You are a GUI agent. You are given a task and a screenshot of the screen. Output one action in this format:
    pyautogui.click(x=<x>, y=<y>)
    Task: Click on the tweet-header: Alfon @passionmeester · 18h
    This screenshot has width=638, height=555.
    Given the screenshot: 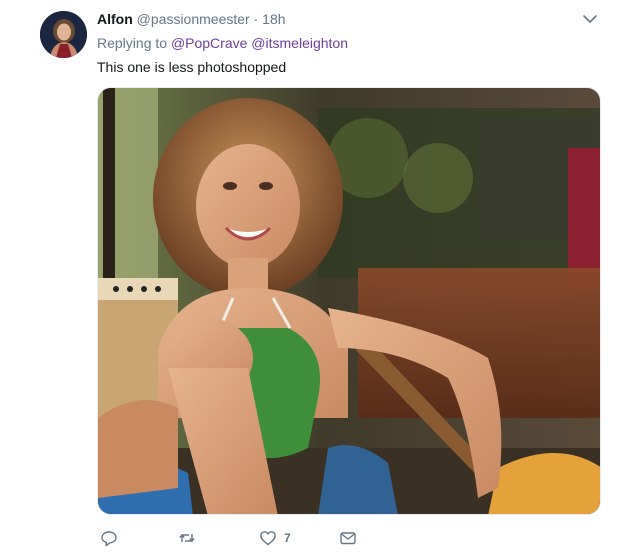 What is the action you would take?
    pyautogui.click(x=191, y=19)
    